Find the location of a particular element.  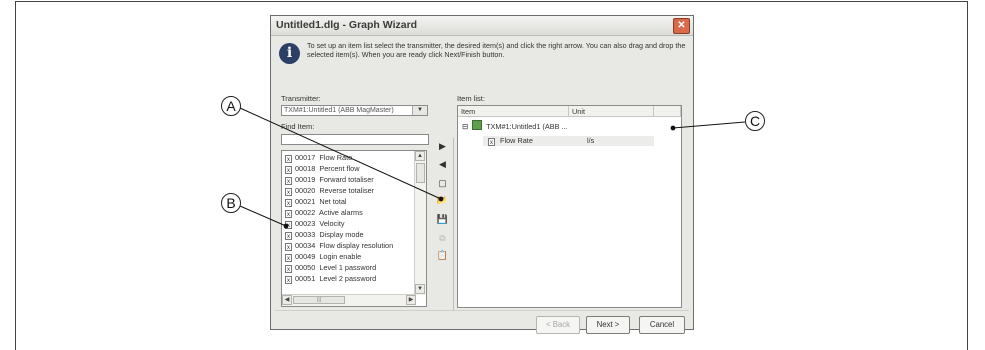

leader-line-a is located at coordinates (340, 153).